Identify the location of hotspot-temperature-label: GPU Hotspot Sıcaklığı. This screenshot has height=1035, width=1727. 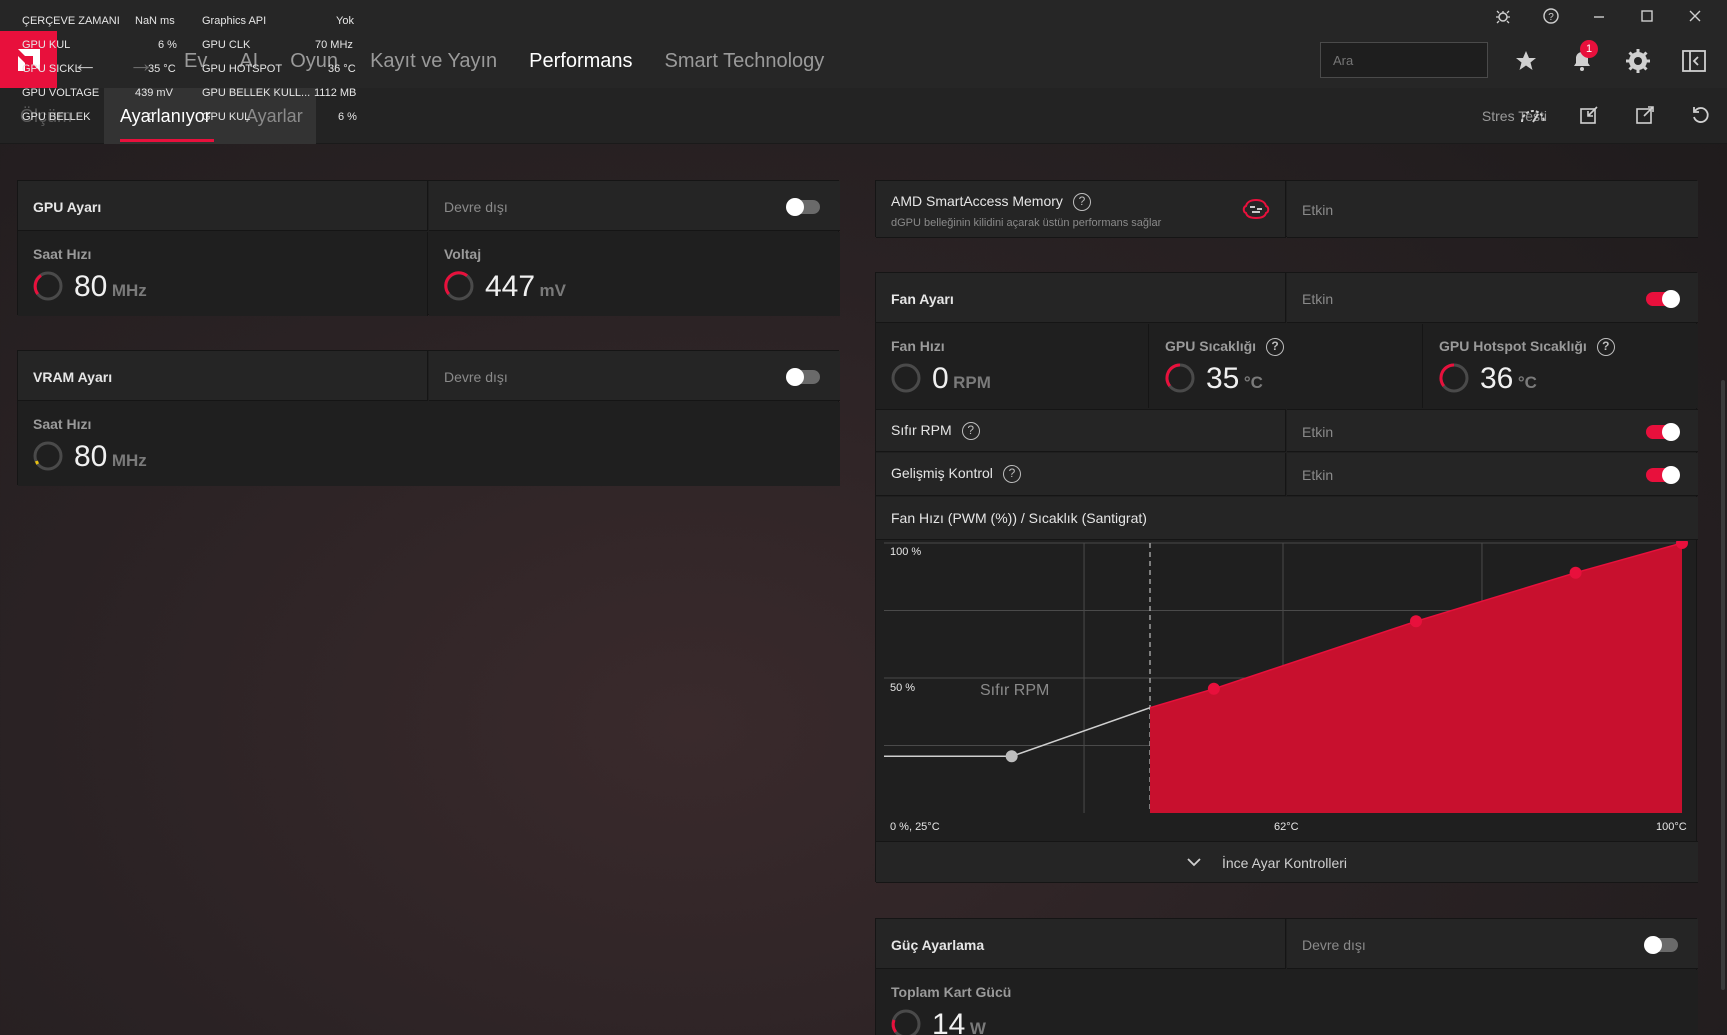
(1513, 346).